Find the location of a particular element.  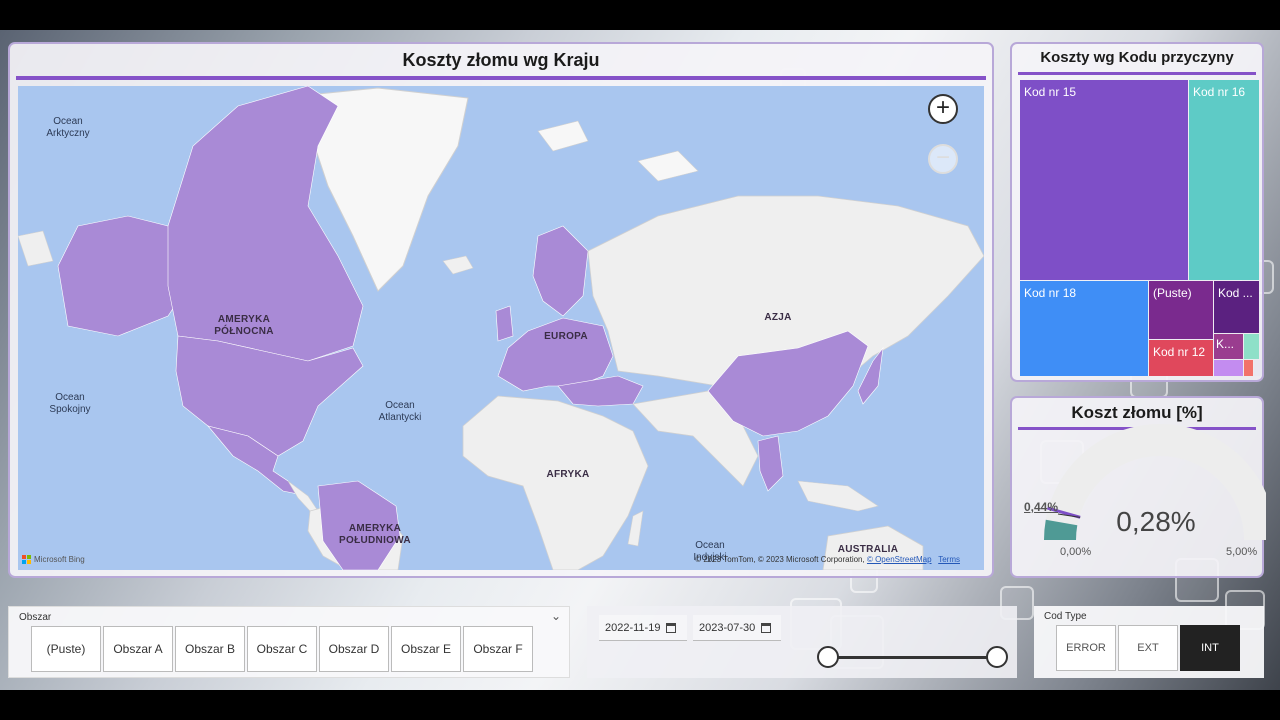

usa-land is located at coordinates (269, 396).